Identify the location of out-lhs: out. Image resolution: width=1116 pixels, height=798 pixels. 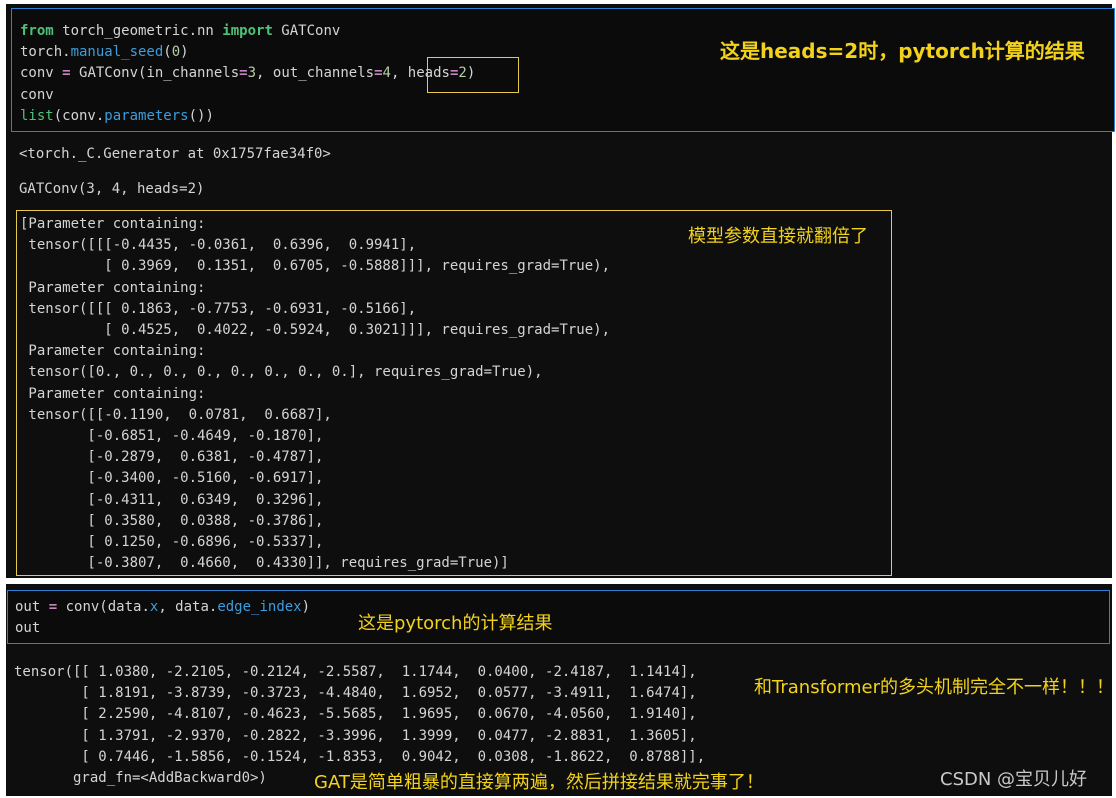
(32, 607).